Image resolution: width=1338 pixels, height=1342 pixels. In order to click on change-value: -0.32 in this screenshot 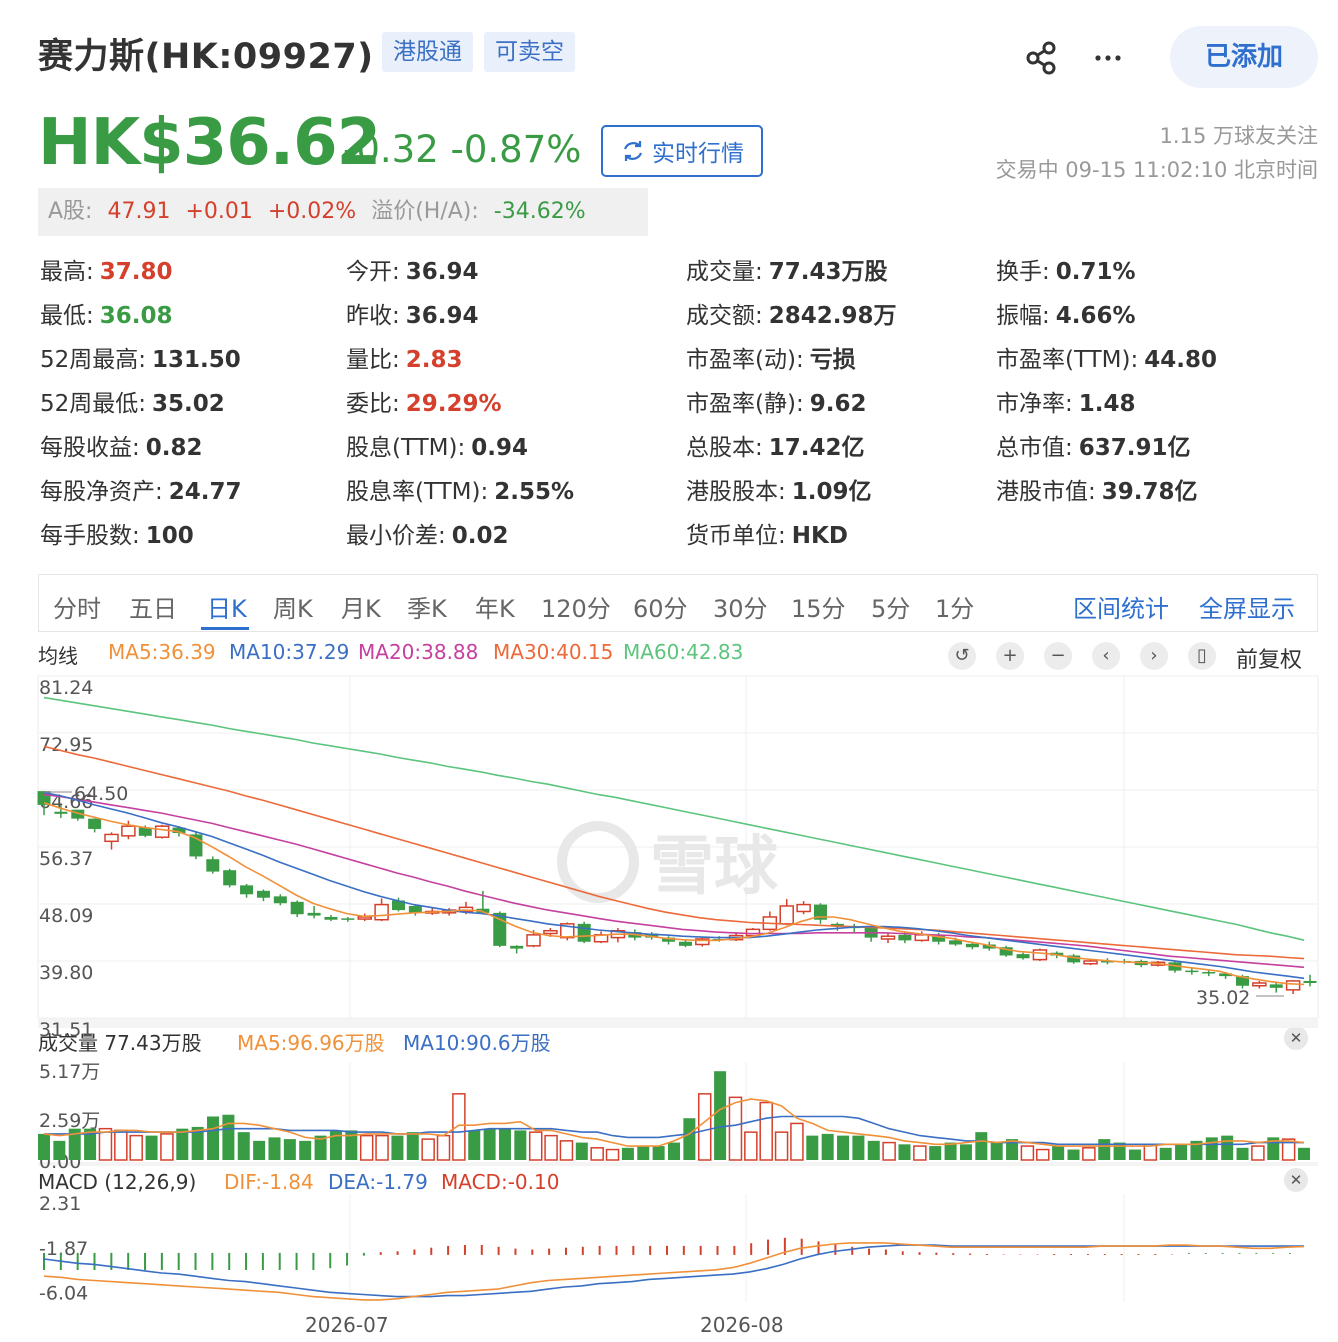, I will do `click(391, 149)`.